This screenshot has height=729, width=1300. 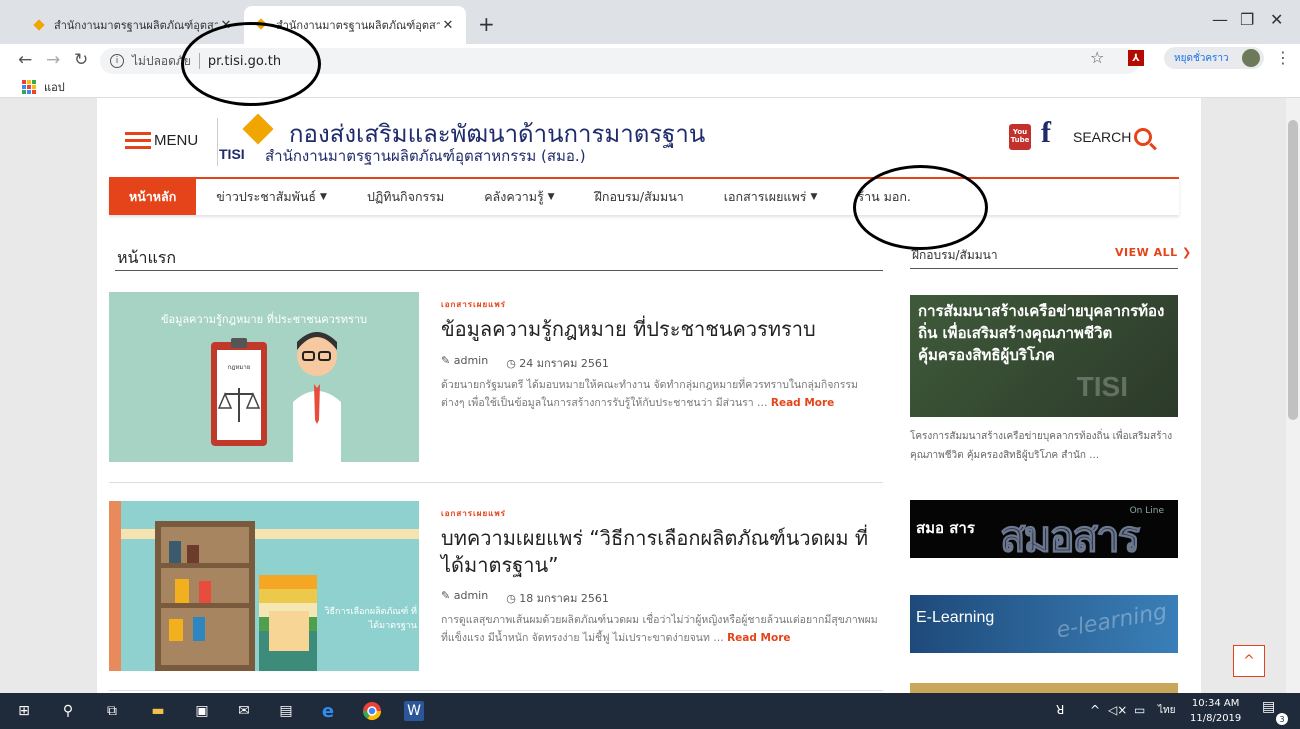 I want to click on edit-icon: ✎, so click(x=447, y=360).